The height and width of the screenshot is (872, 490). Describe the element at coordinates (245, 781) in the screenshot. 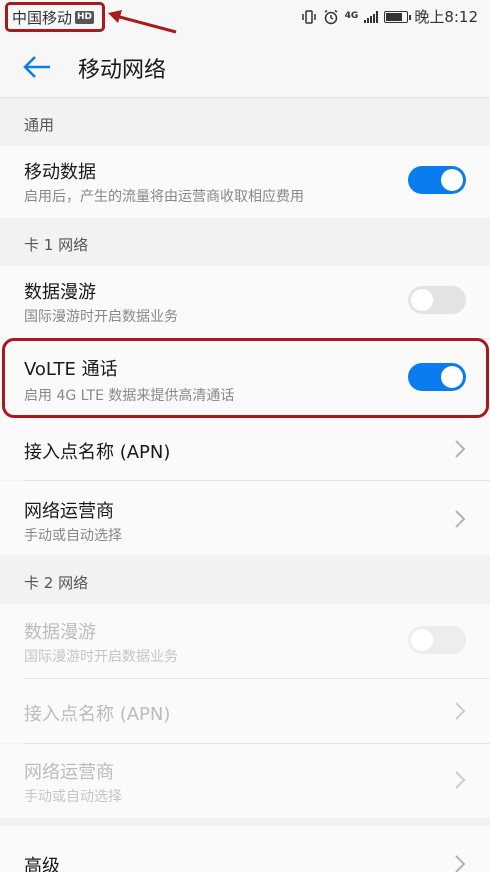

I see `sim2-operator-row: 网络运营商 手动或自动选择` at that location.